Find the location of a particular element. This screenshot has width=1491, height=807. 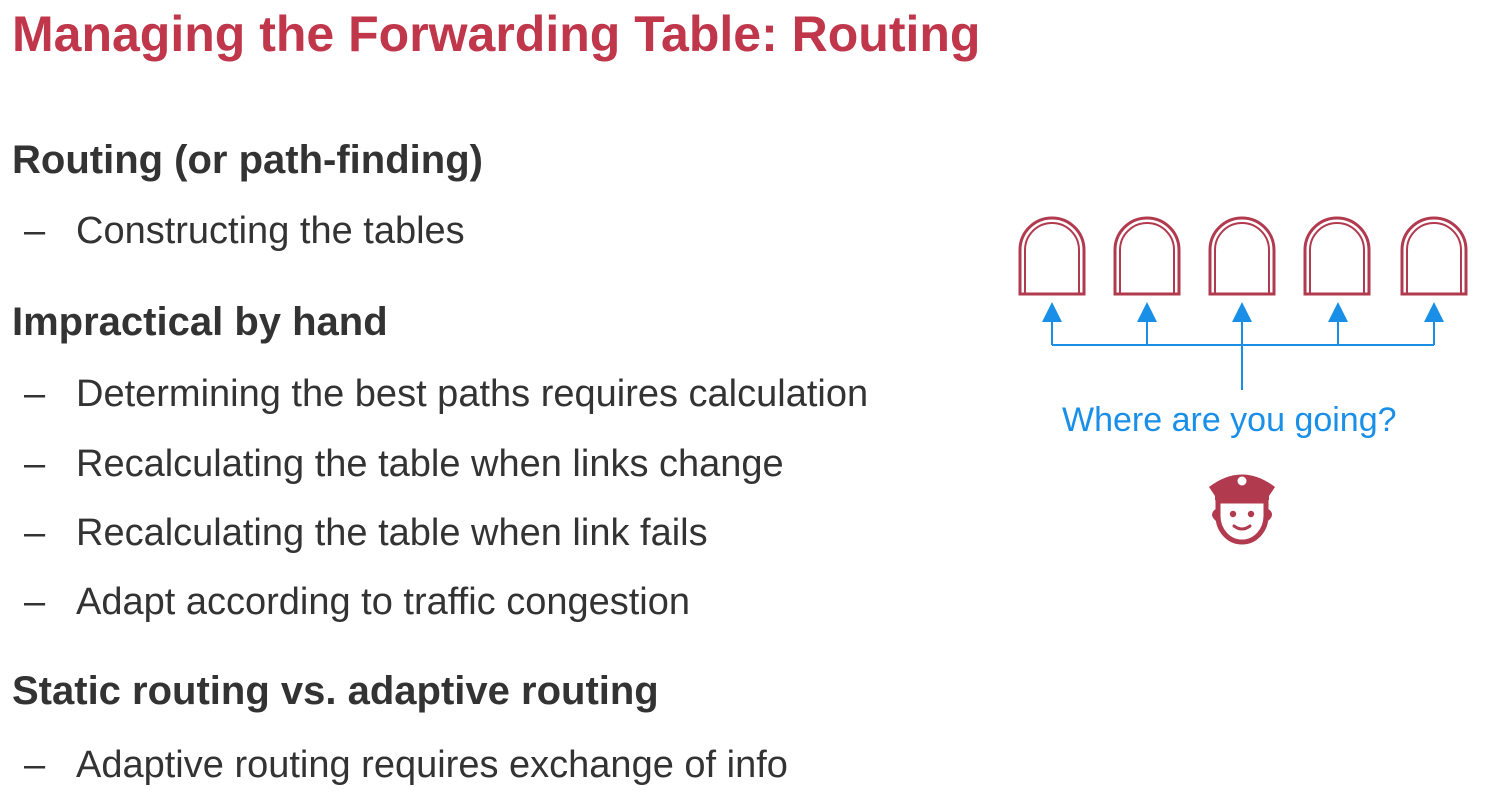

bullet-item: – Adapt according to traffic congestion is located at coordinates (357, 603).